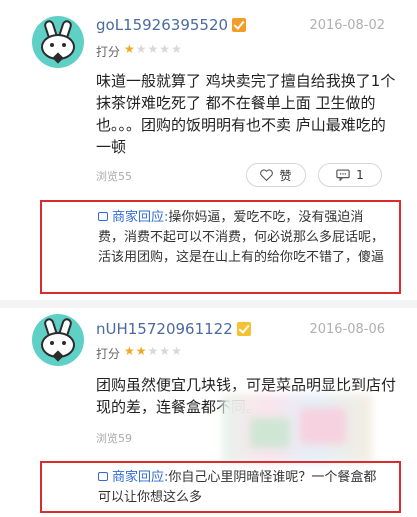 Image resolution: width=417 pixels, height=517 pixels. Describe the element at coordinates (285, 175) in the screenshot. I see `like-label: 赞` at that location.